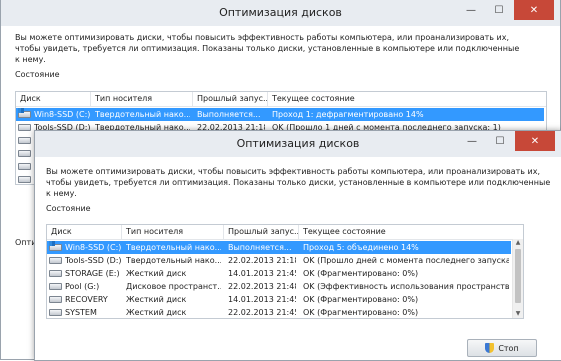 This screenshot has width=561, height=361. What do you see at coordinates (262, 312) in the screenshot?
I see `last-run-cell: 22.02.2013 21:45` at bounding box center [262, 312].